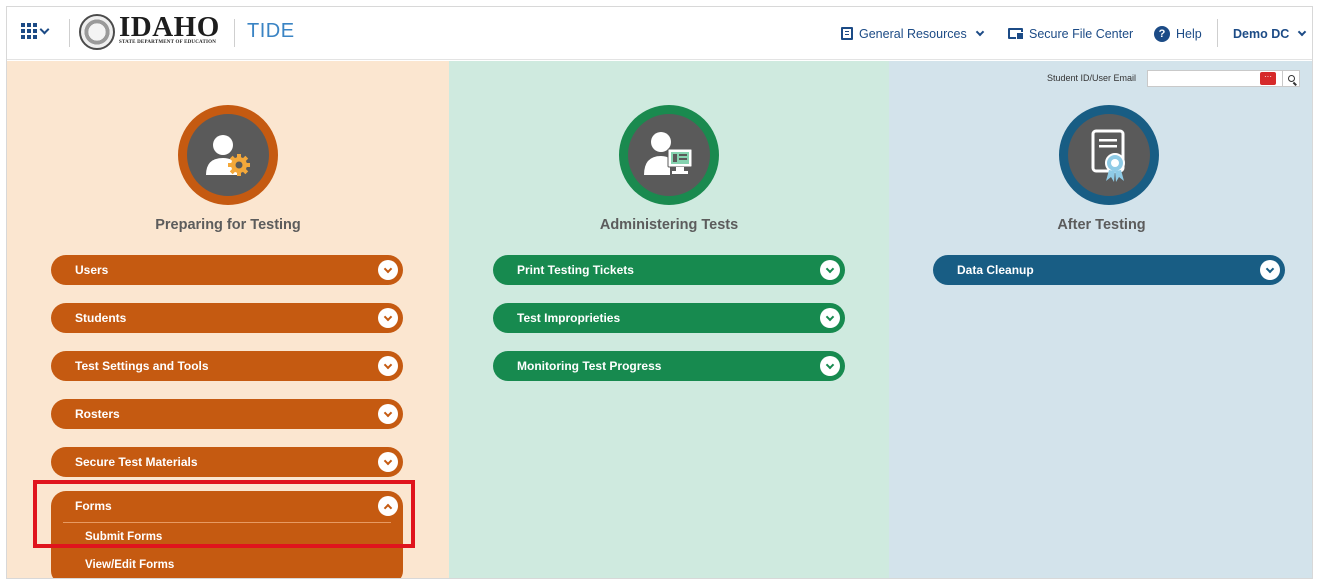 The image size is (1323, 579). What do you see at coordinates (589, 366) in the screenshot?
I see `pill-label: Monitoring Test Progress` at bounding box center [589, 366].